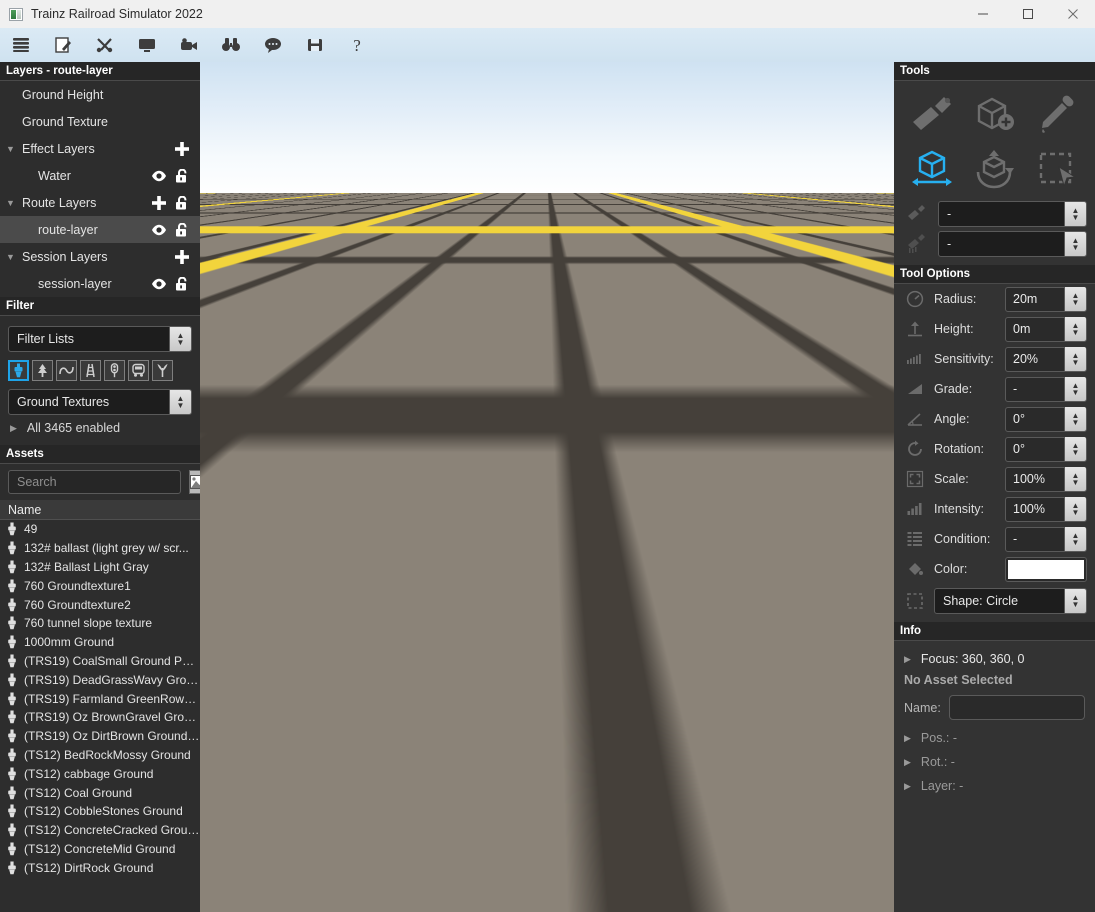 This screenshot has height=912, width=1095. I want to click on filter-enabled-row: ▶ All 3465 enabled, so click(100, 428).